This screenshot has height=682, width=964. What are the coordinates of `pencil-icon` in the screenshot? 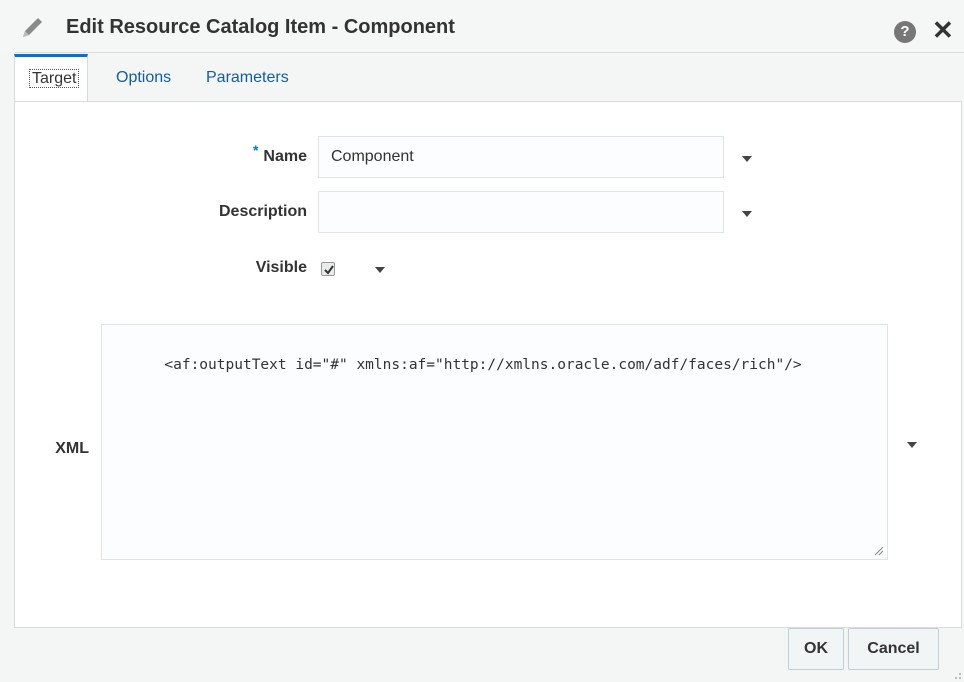 It's located at (32, 27).